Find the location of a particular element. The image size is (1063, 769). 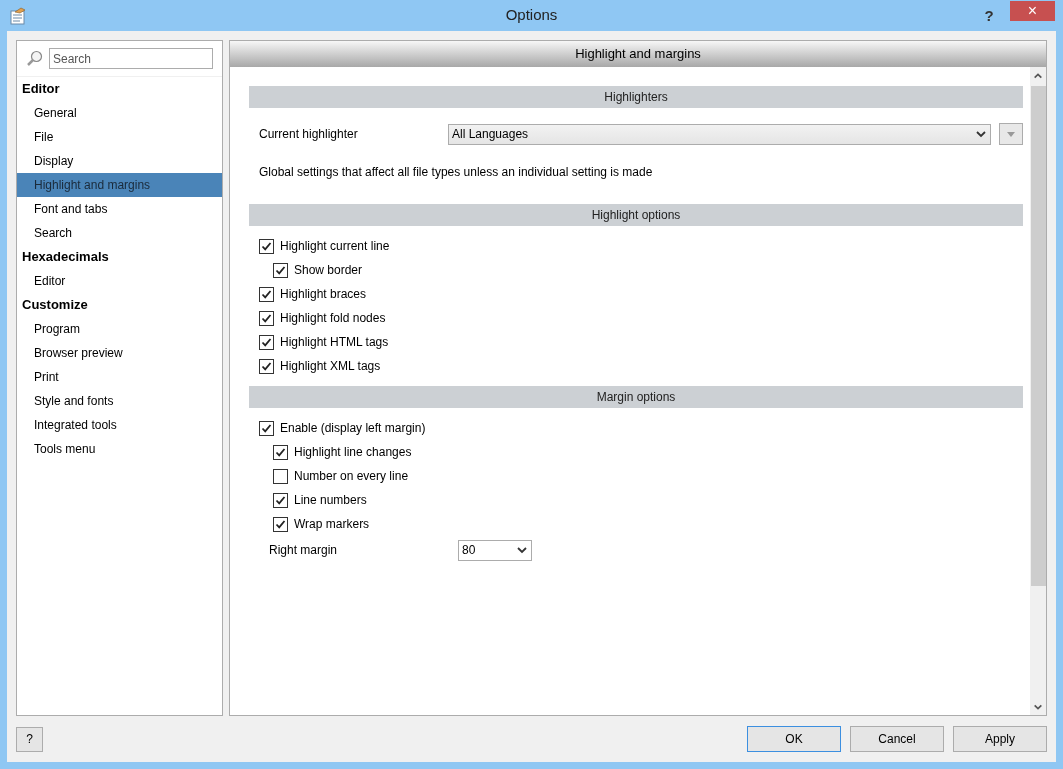

checkbox-label: Wrap markers is located at coordinates (332, 524).